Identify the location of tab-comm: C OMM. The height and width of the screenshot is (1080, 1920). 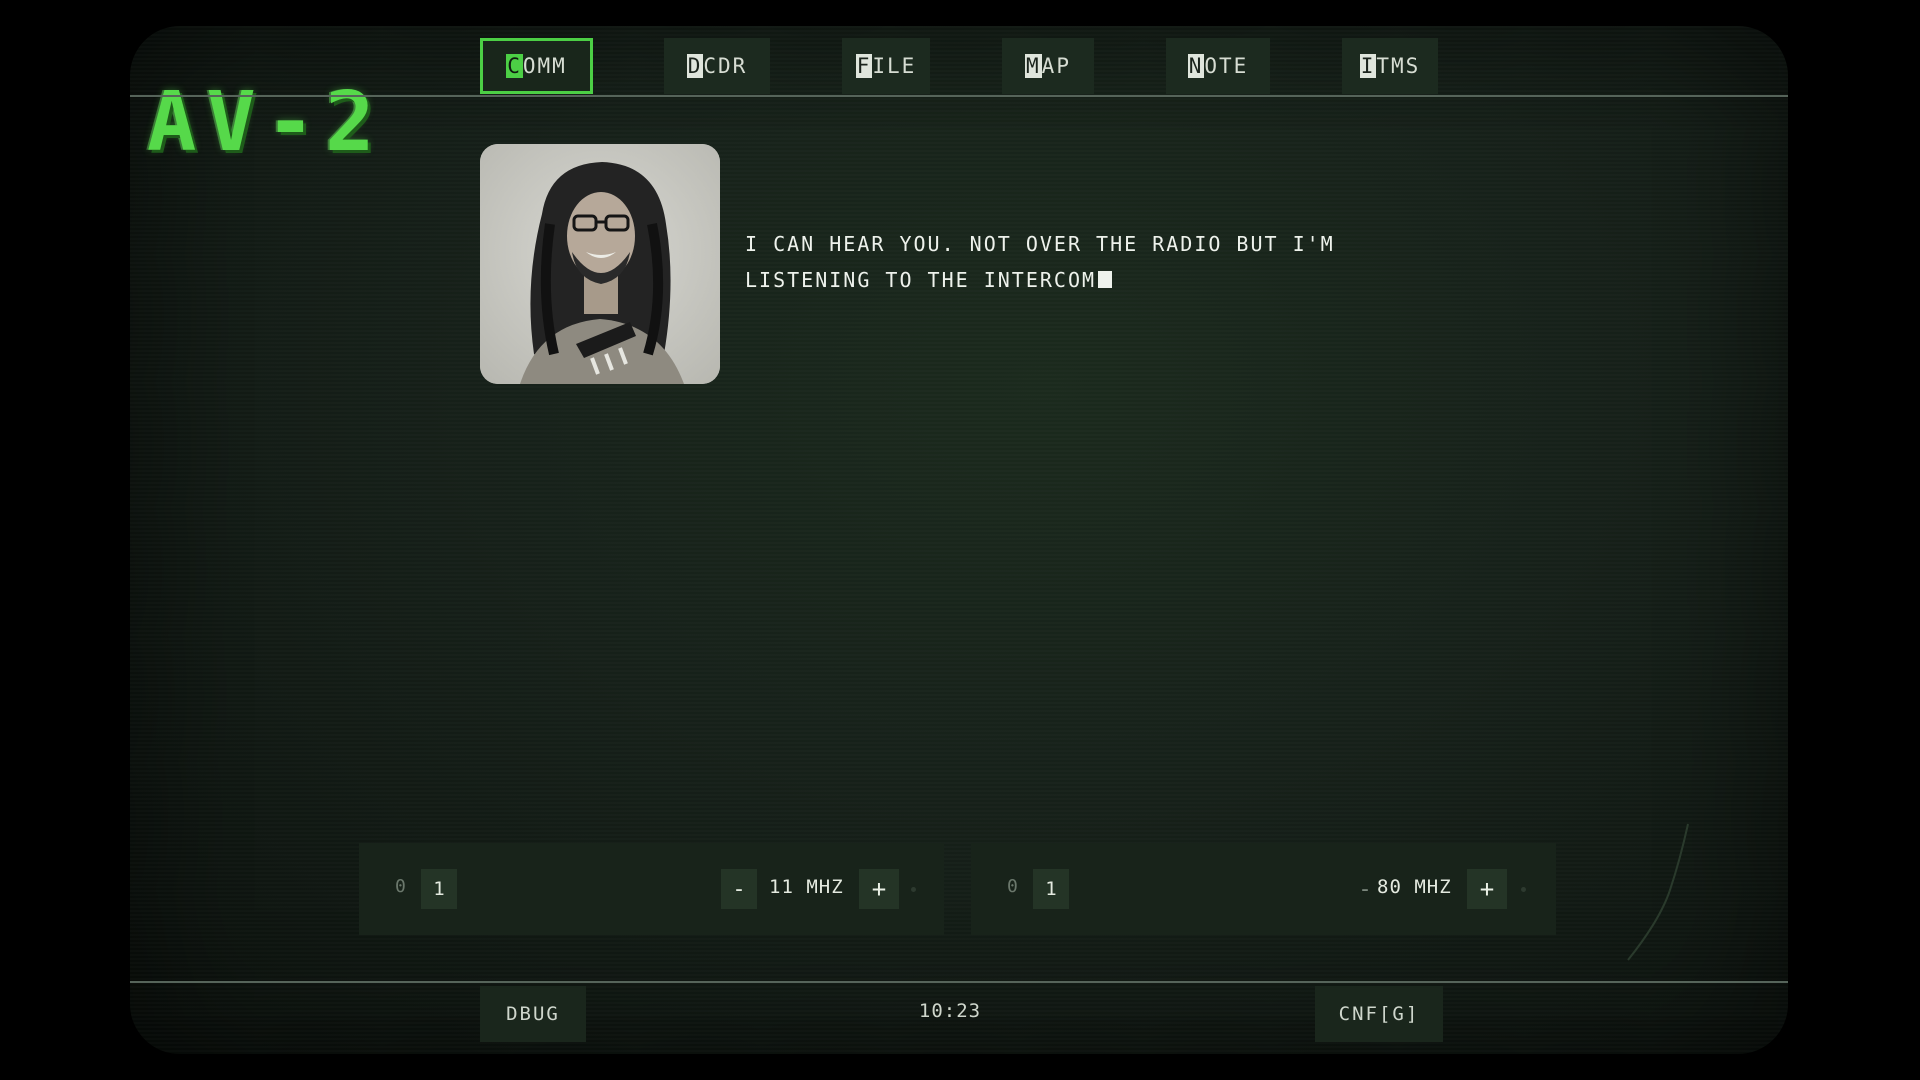
(536, 66).